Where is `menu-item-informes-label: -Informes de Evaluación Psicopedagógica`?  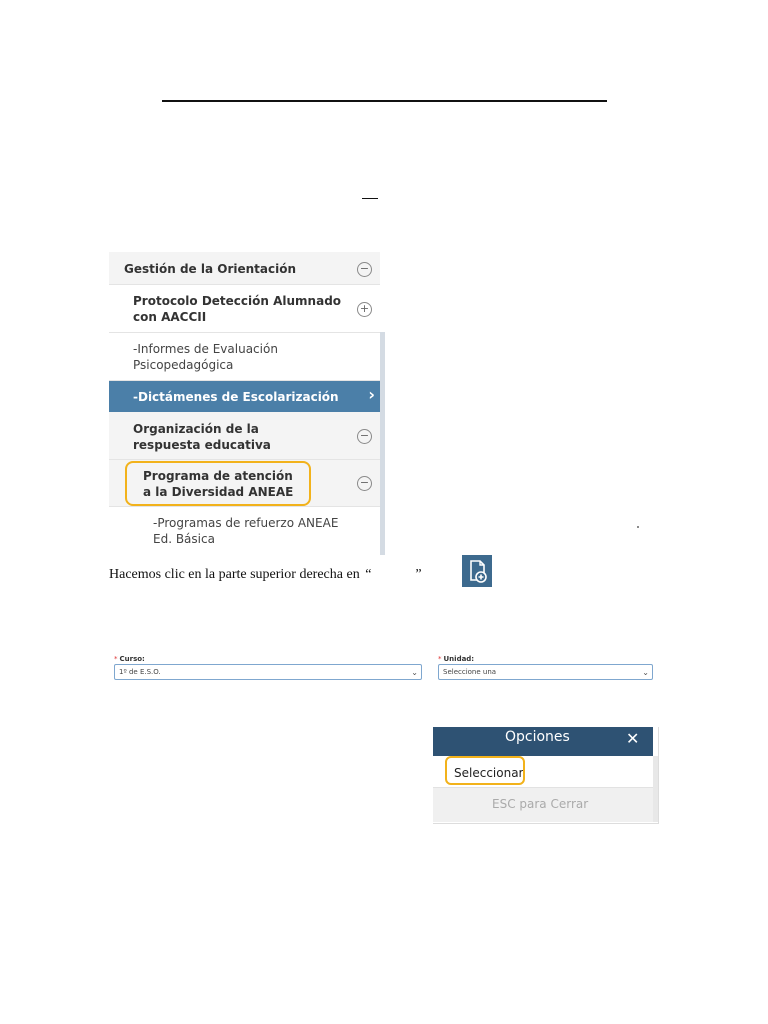 menu-item-informes-label: -Informes de Evaluación Psicopedagógica is located at coordinates (205, 357).